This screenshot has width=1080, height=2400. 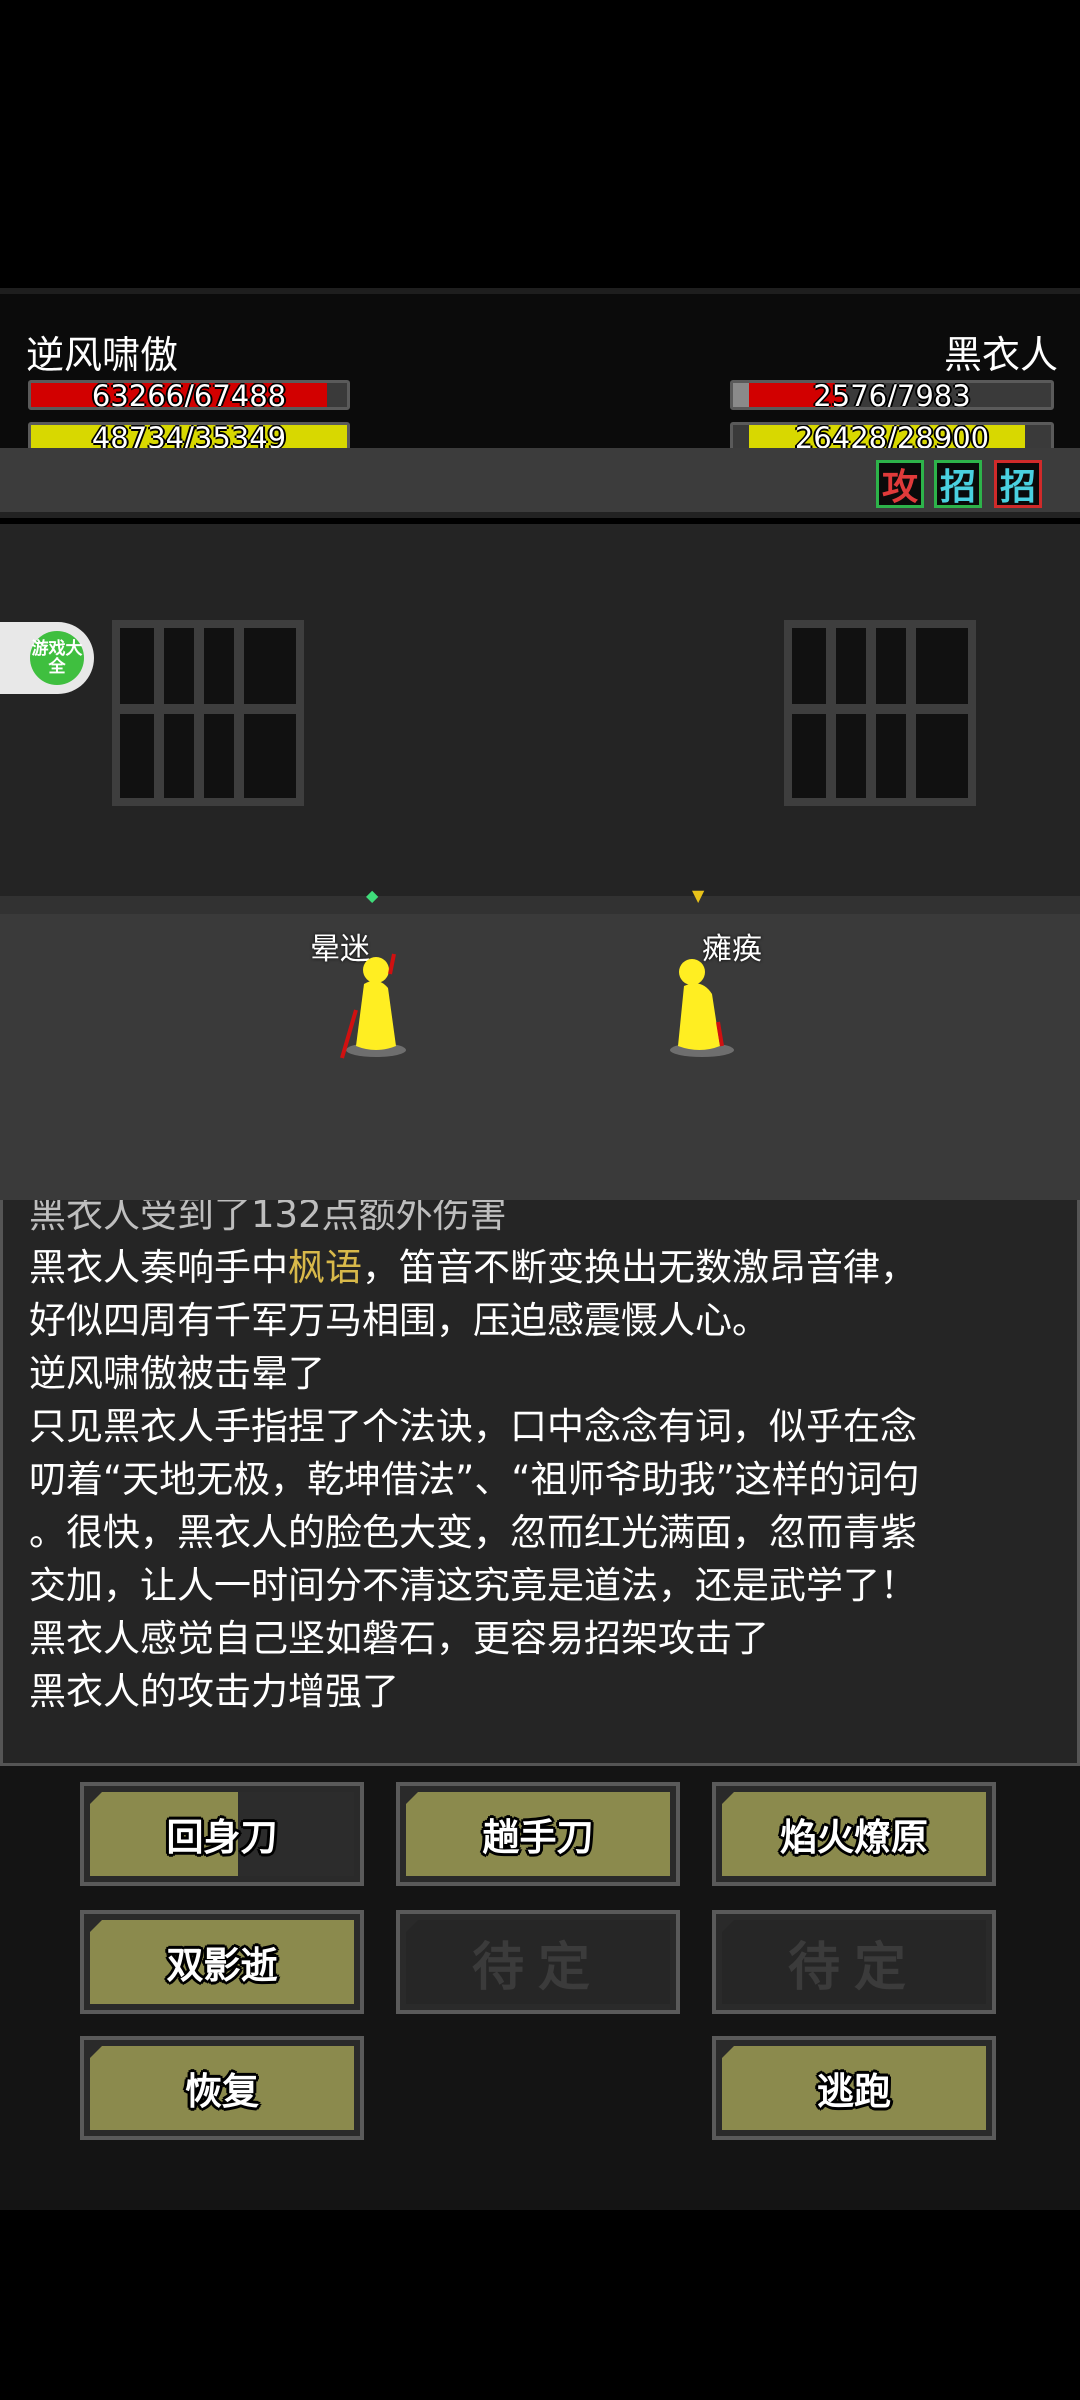 What do you see at coordinates (473, 1426) in the screenshot?
I see `log-line: 只见黑衣人手指捏了个法诀，口中念念有词，似乎在念` at bounding box center [473, 1426].